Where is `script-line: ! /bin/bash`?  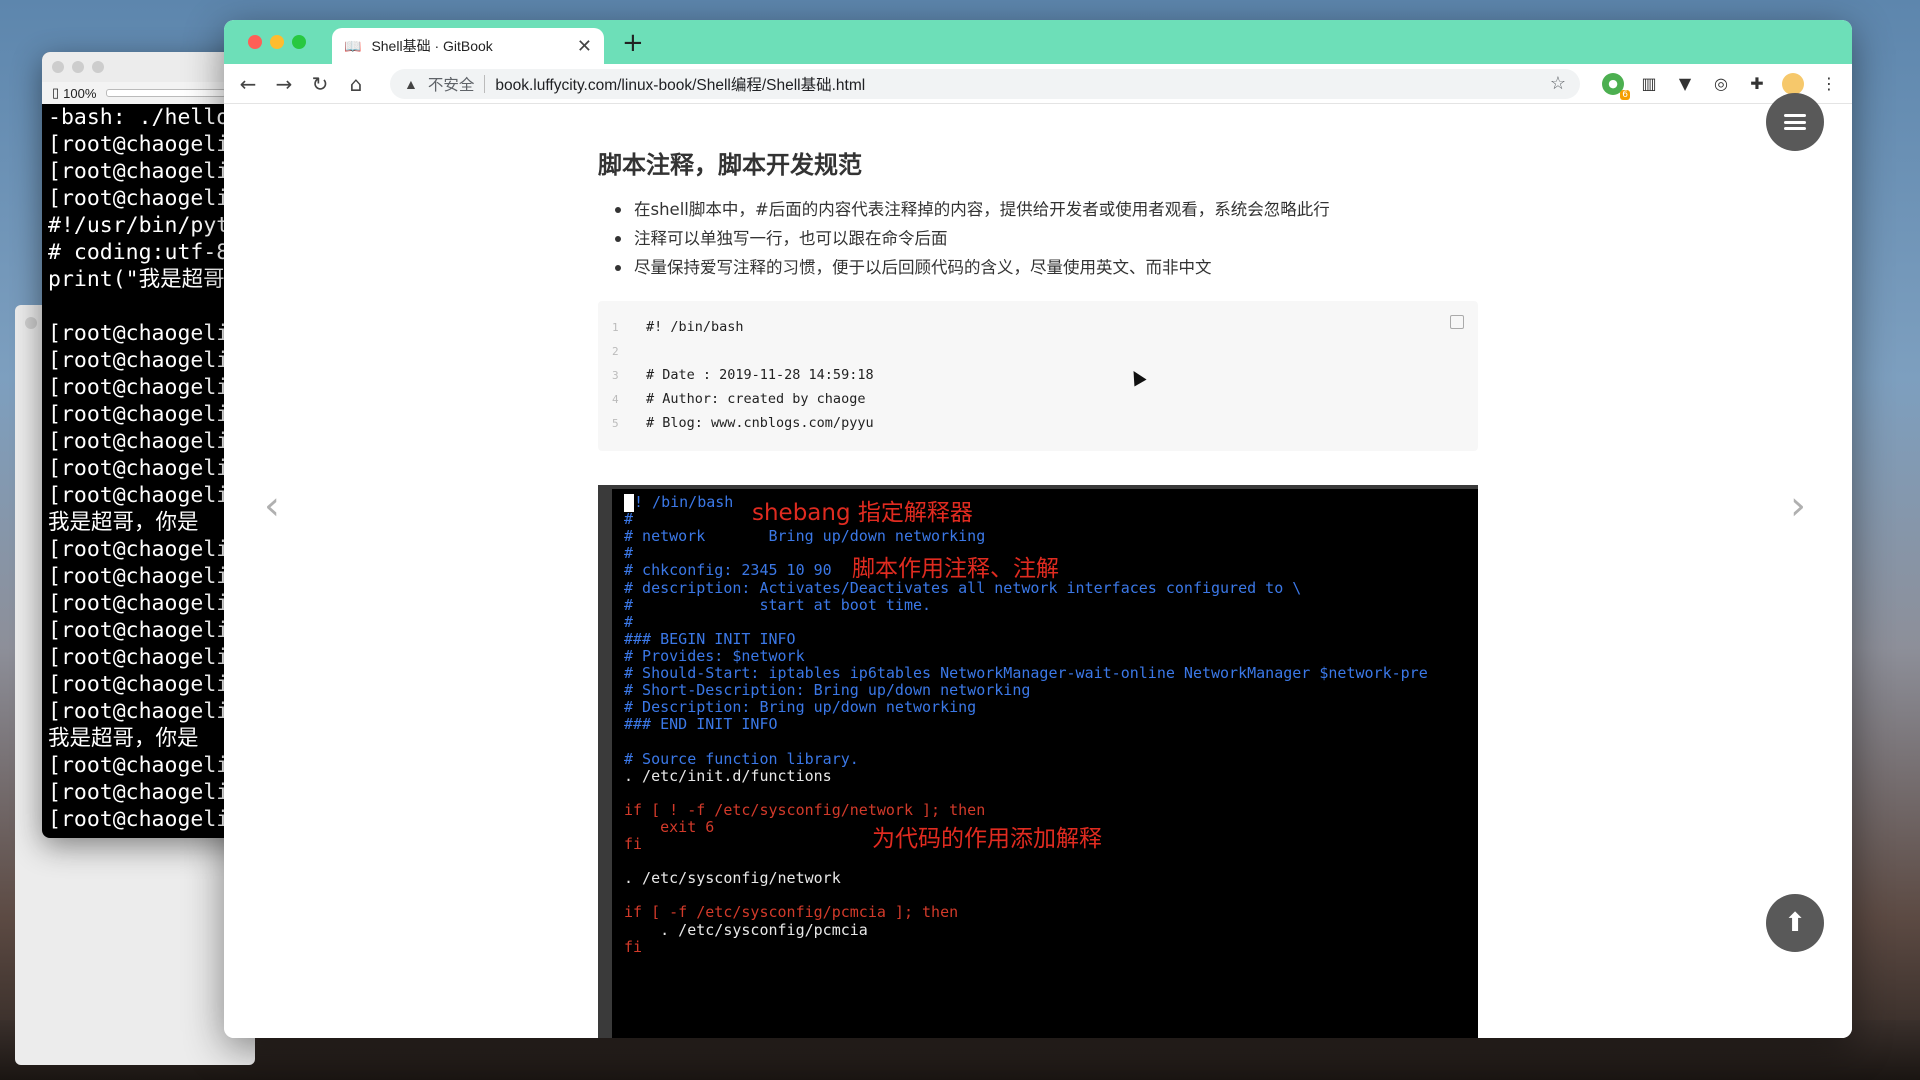
script-line: ! /bin/bash is located at coordinates (678, 502).